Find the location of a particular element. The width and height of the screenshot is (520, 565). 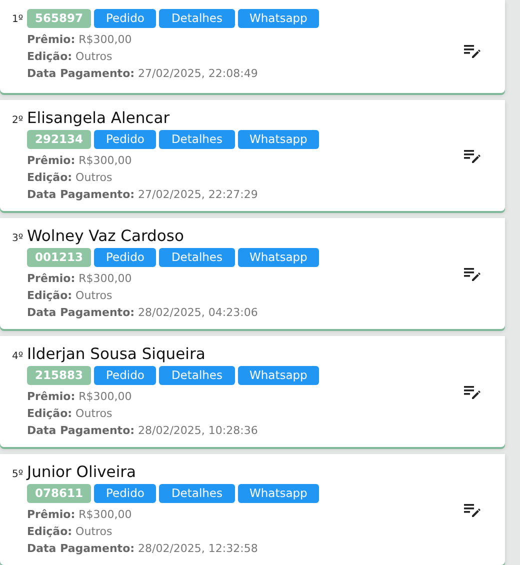

ticket-number: 292134 is located at coordinates (59, 139).